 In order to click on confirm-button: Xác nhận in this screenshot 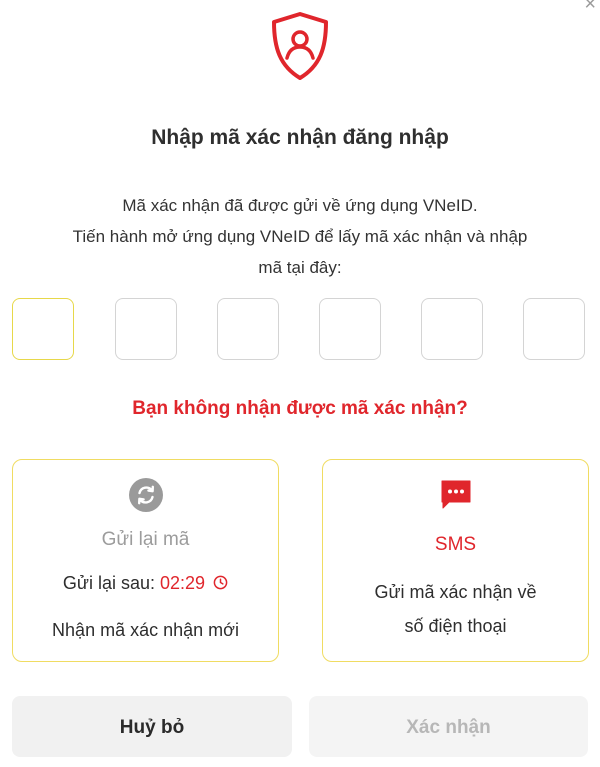, I will do `click(448, 726)`.